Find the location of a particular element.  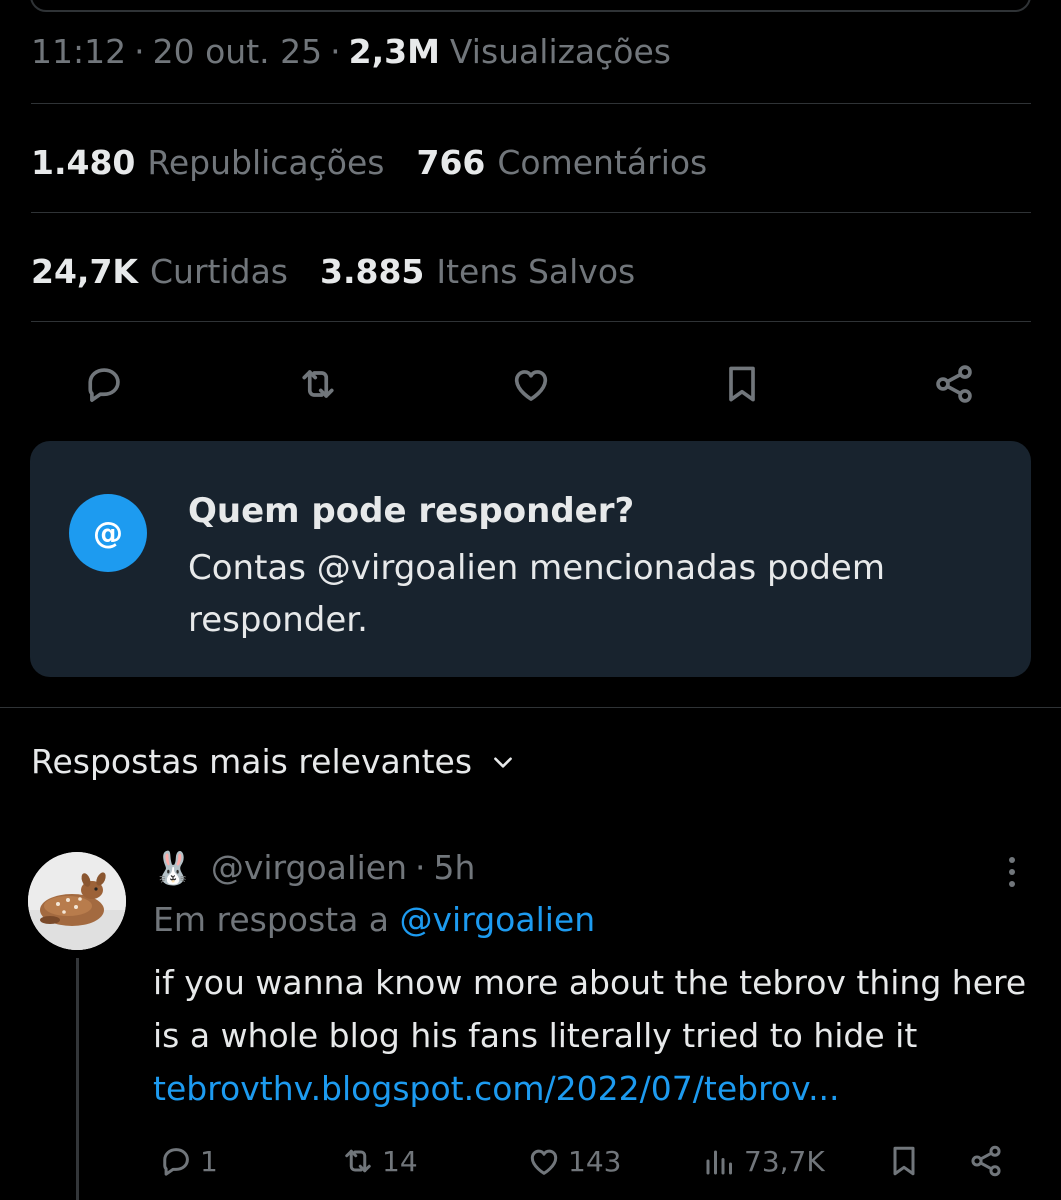

reply-post-action-bar: 1 14 143 73,7K is located at coordinates (530, 1161).